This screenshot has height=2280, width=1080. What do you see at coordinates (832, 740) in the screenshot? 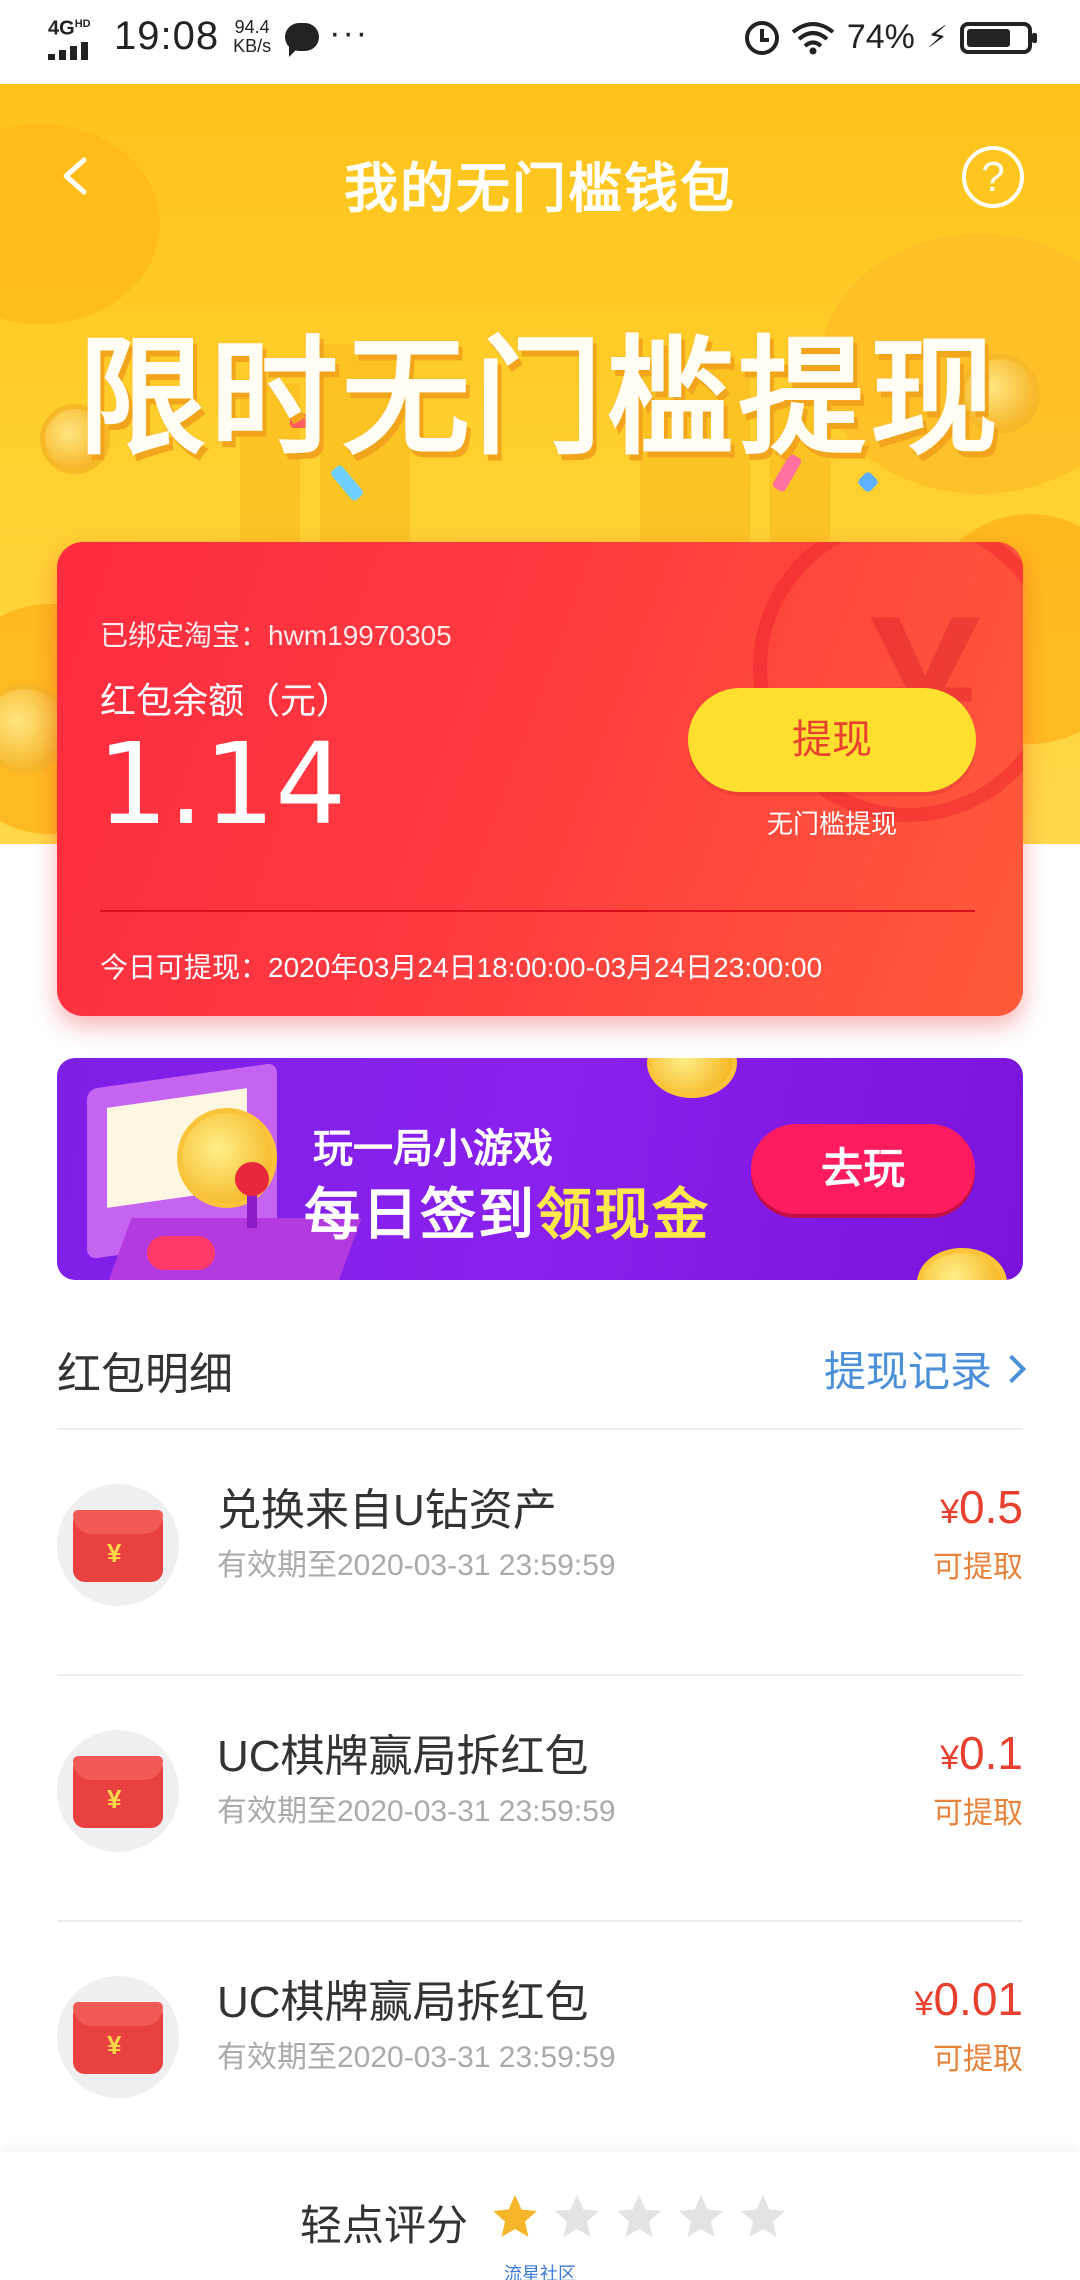
I see `withdraw-button: 提现` at bounding box center [832, 740].